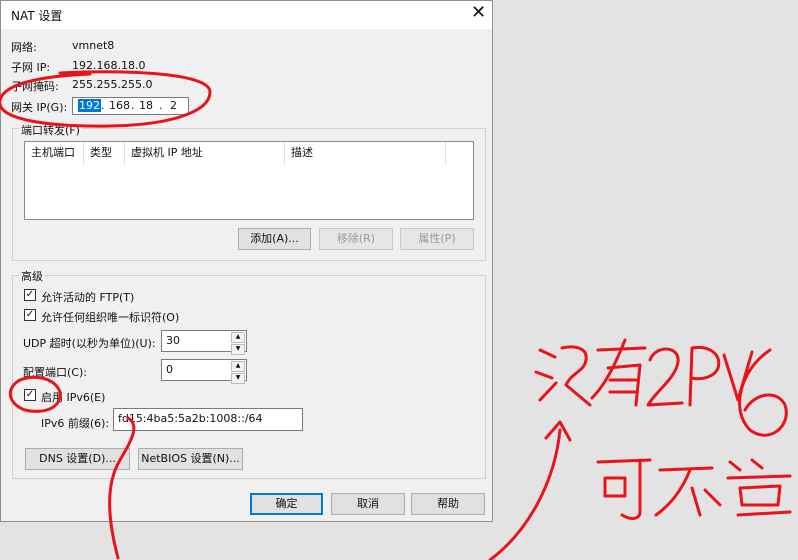 The height and width of the screenshot is (560, 798). I want to click on char-guan-stroke, so click(759, 487).